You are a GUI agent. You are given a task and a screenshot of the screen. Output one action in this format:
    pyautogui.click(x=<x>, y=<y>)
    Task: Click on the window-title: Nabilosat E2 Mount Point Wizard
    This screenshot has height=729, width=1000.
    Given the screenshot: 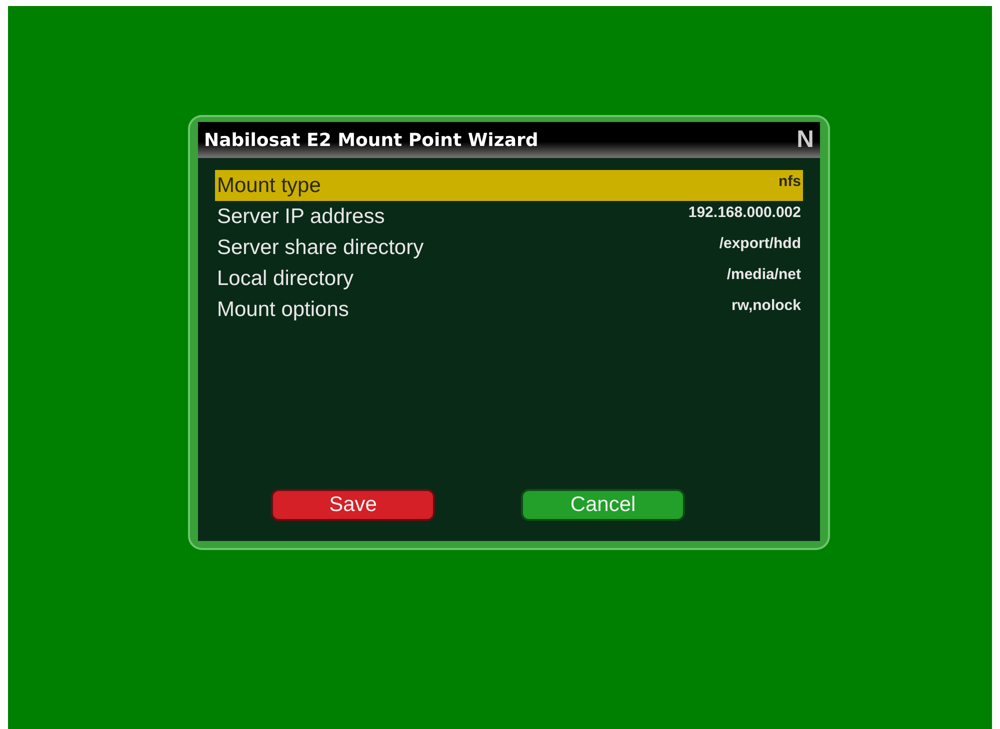 What is the action you would take?
    pyautogui.click(x=371, y=140)
    